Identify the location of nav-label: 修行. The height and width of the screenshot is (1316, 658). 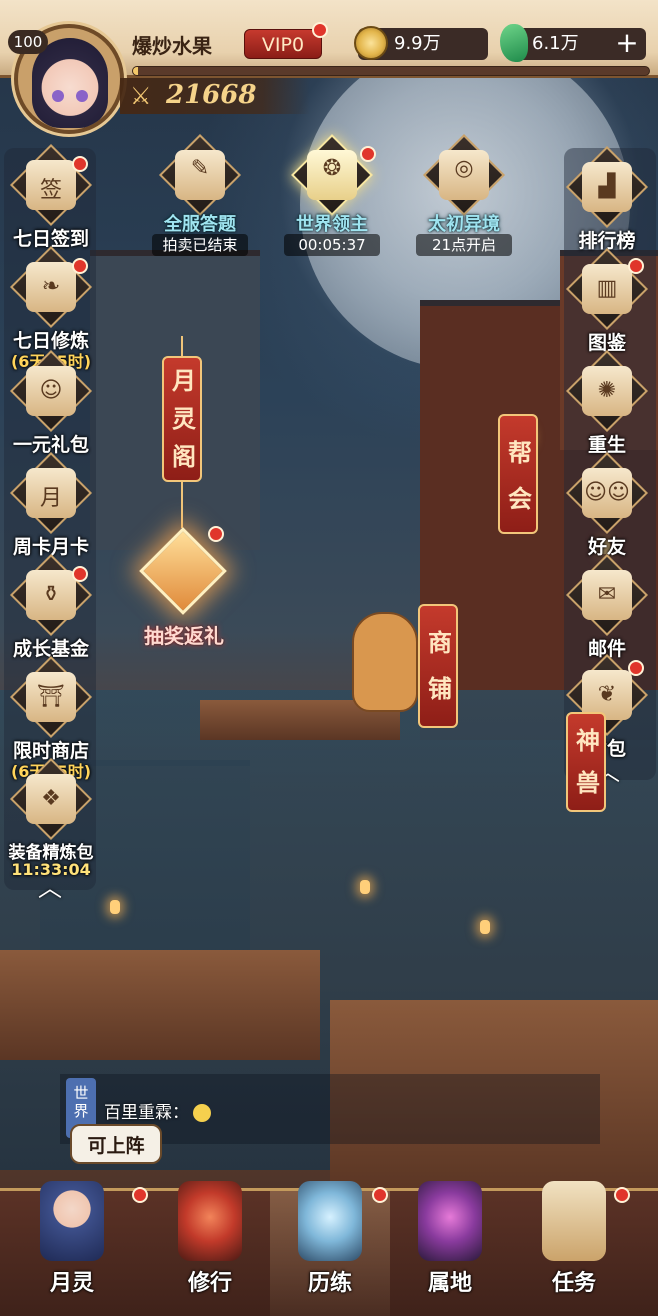
(209, 1283).